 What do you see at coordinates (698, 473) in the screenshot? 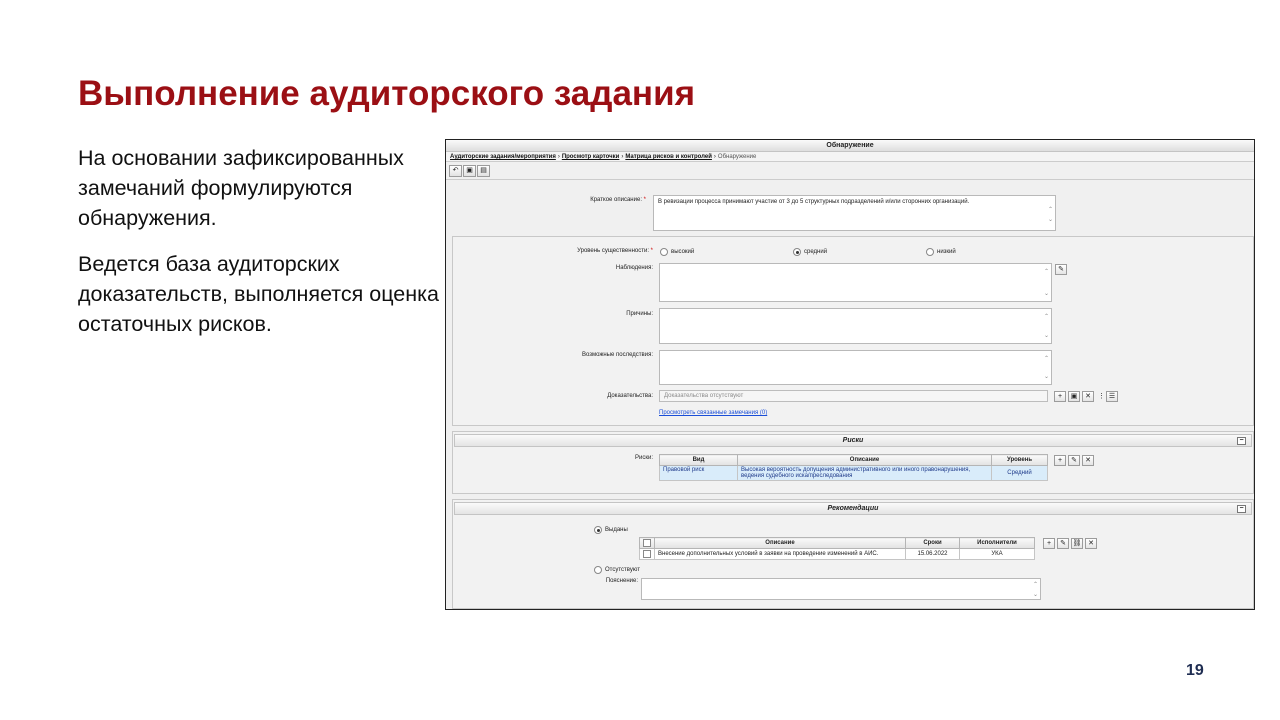
I see `risk-type: Правовой риск` at bounding box center [698, 473].